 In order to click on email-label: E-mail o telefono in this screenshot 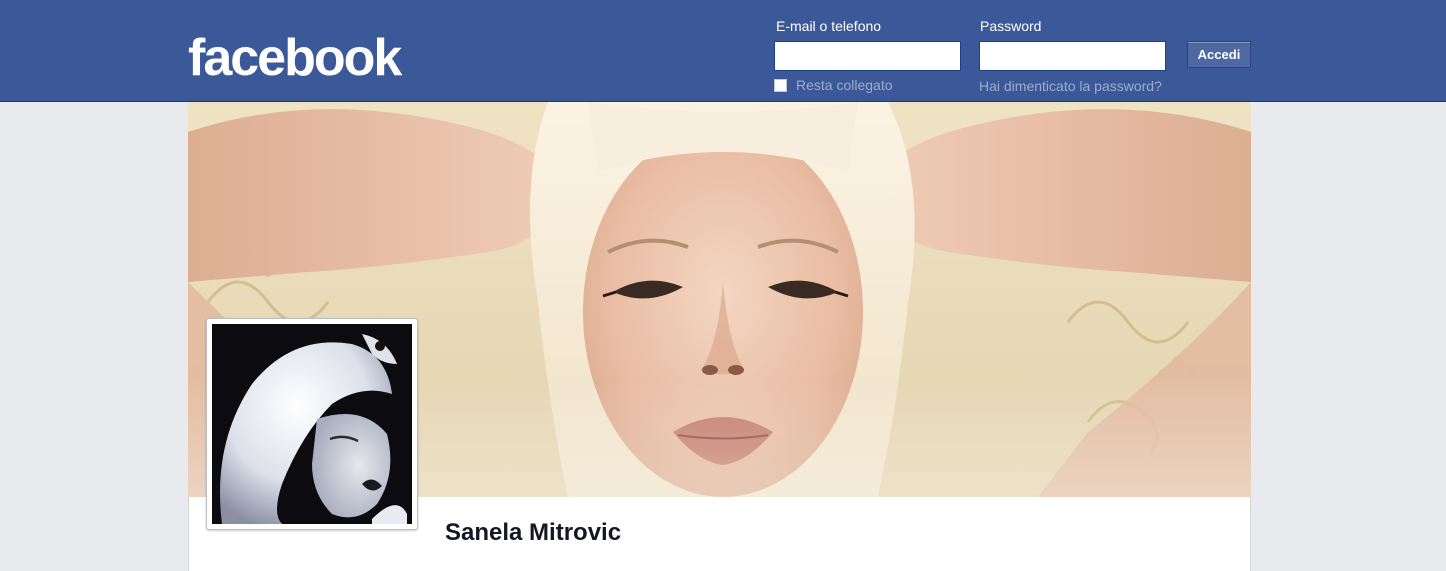, I will do `click(829, 26)`.